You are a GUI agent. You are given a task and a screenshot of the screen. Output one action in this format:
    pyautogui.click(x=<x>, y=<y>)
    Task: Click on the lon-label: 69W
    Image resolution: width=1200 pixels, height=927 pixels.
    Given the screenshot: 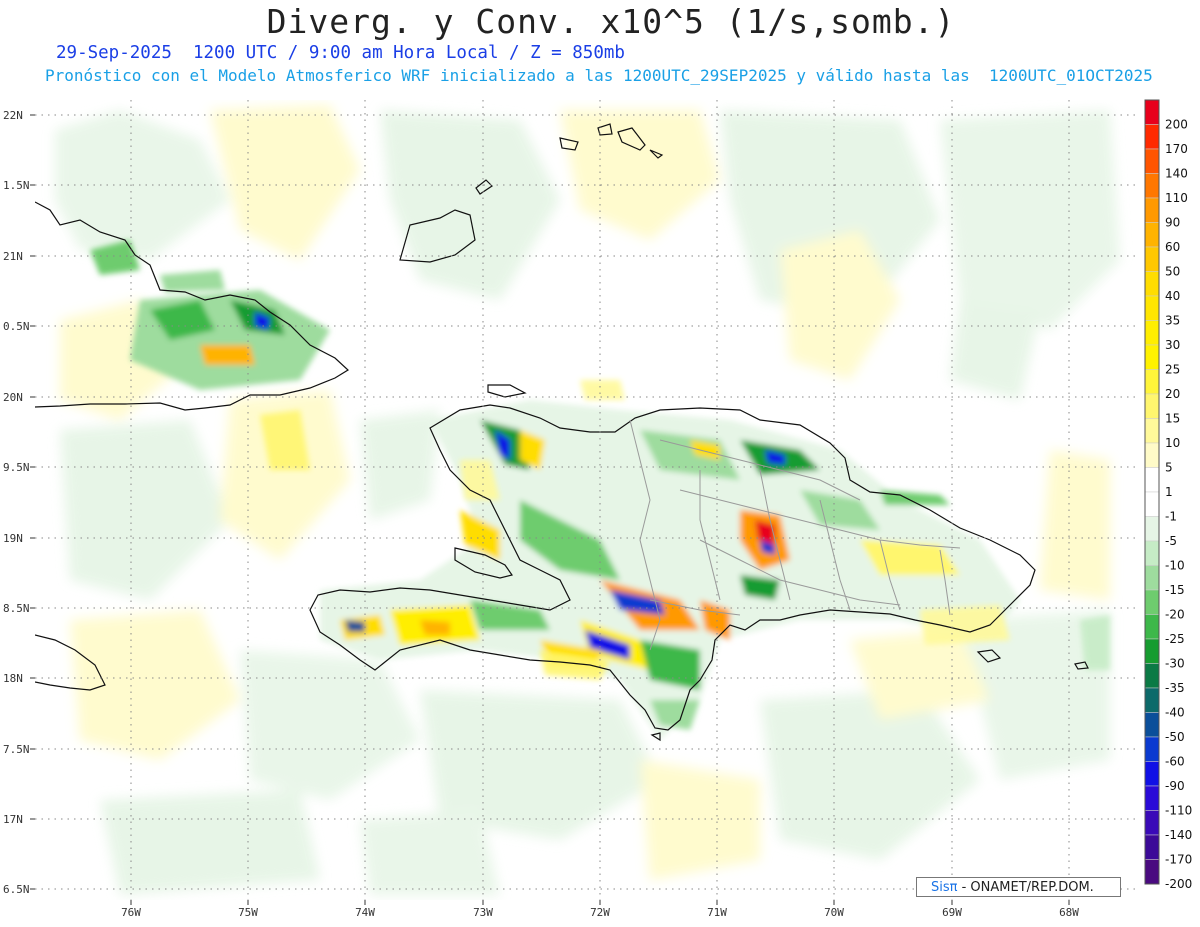 What is the action you would take?
    pyautogui.click(x=952, y=912)
    